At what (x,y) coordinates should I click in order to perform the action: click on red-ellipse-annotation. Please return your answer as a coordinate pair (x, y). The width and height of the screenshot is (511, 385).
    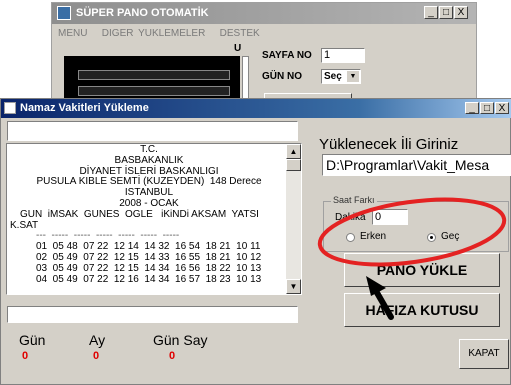
    Looking at the image, I should click on (412, 232).